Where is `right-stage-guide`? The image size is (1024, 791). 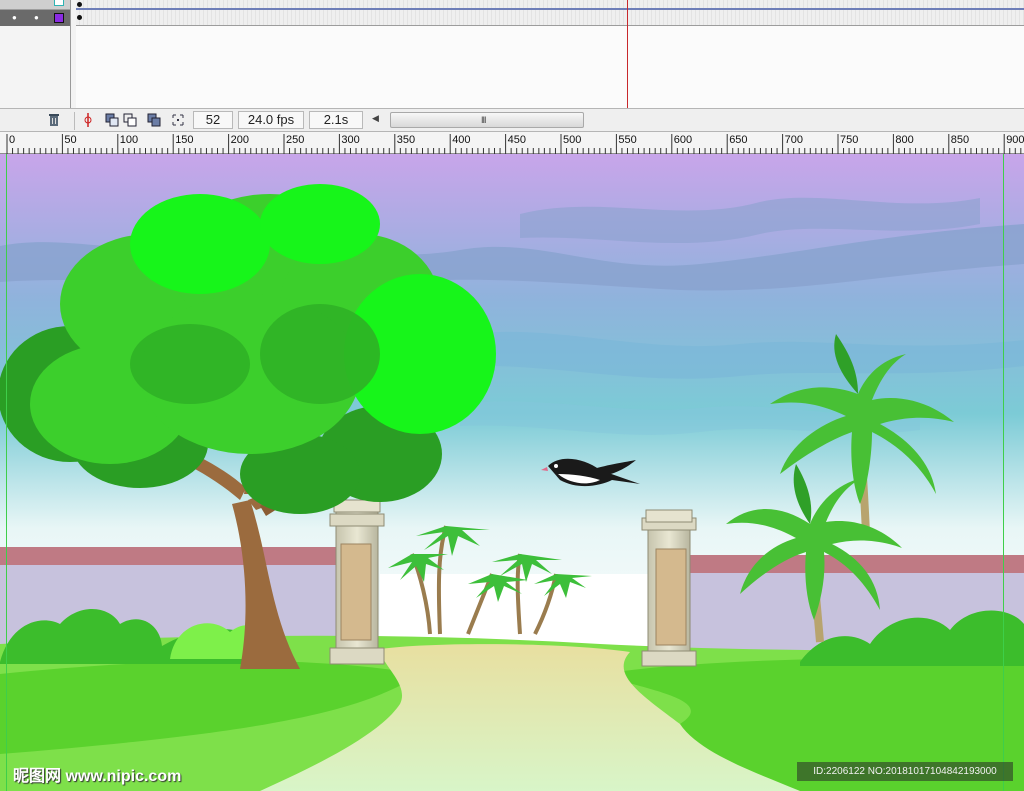 right-stage-guide is located at coordinates (1003, 472).